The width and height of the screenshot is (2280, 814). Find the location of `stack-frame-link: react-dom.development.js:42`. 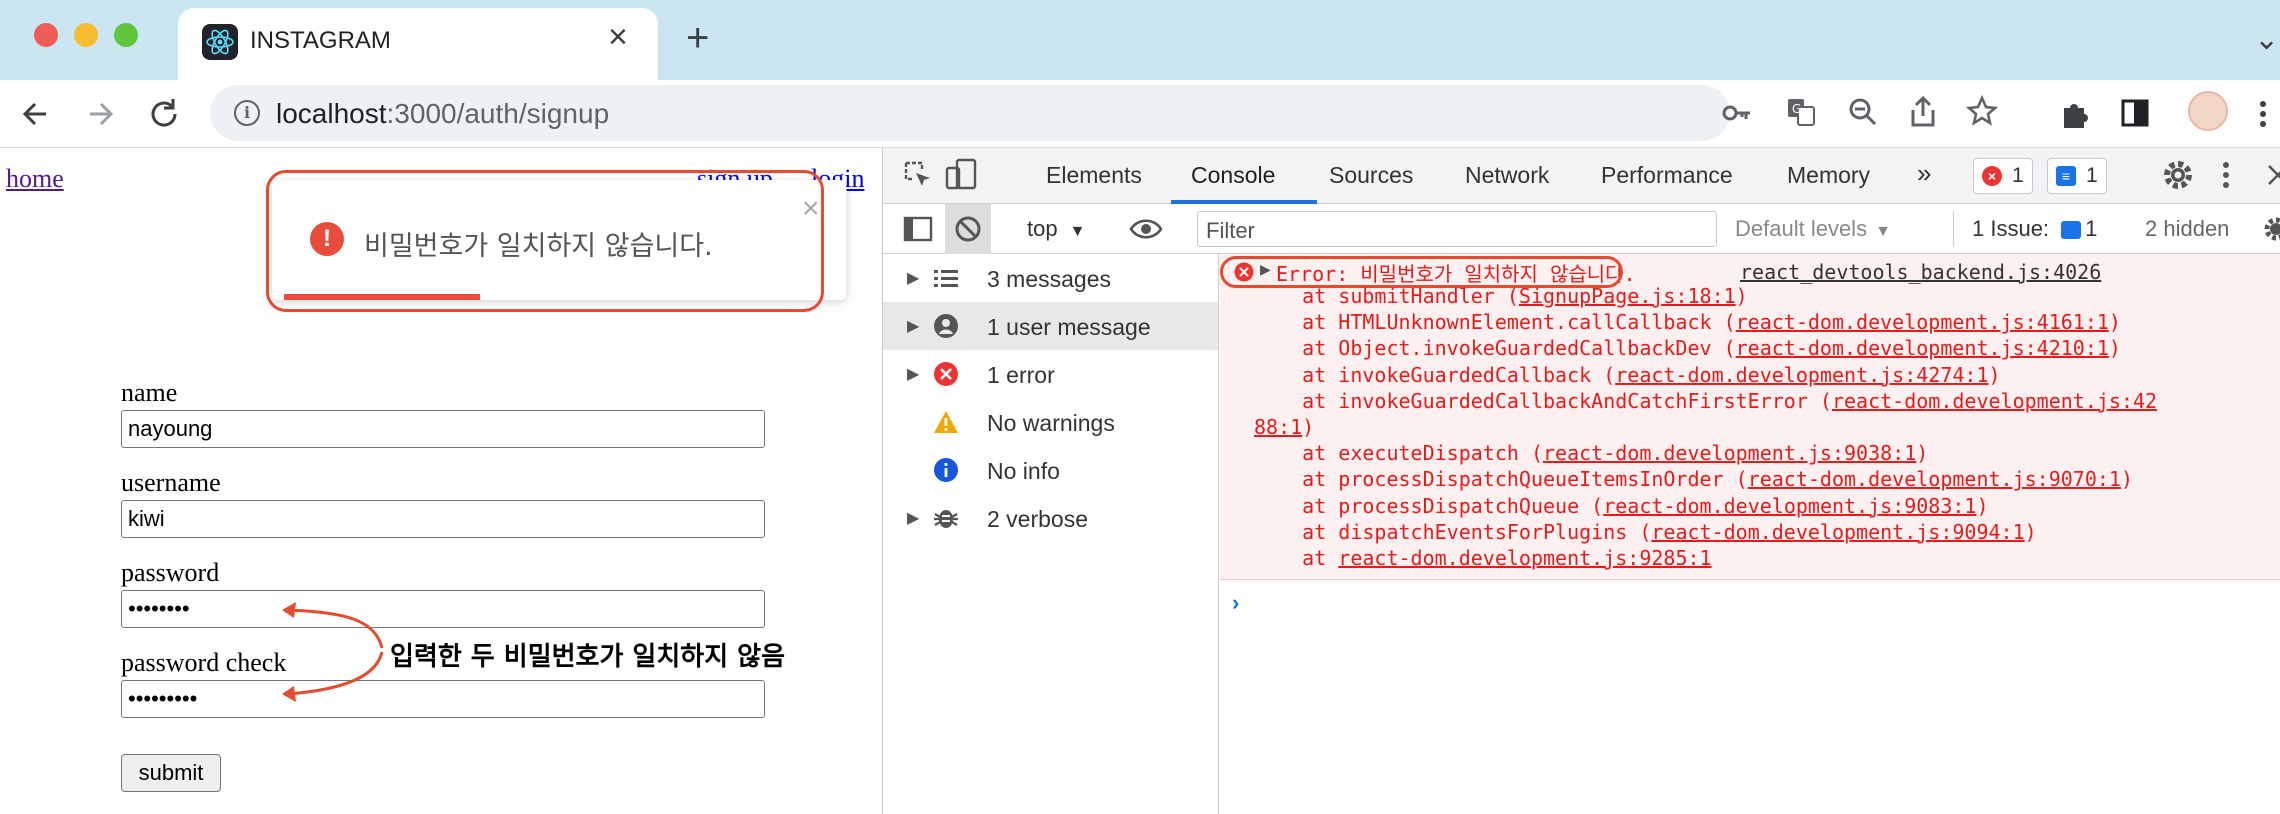

stack-frame-link: react-dom.development.js:42 is located at coordinates (1994, 401).